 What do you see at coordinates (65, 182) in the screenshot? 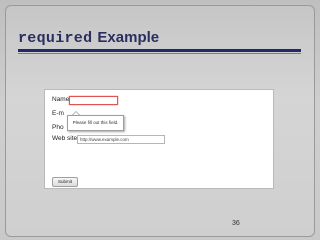
I see `submit-button: Submit` at bounding box center [65, 182].